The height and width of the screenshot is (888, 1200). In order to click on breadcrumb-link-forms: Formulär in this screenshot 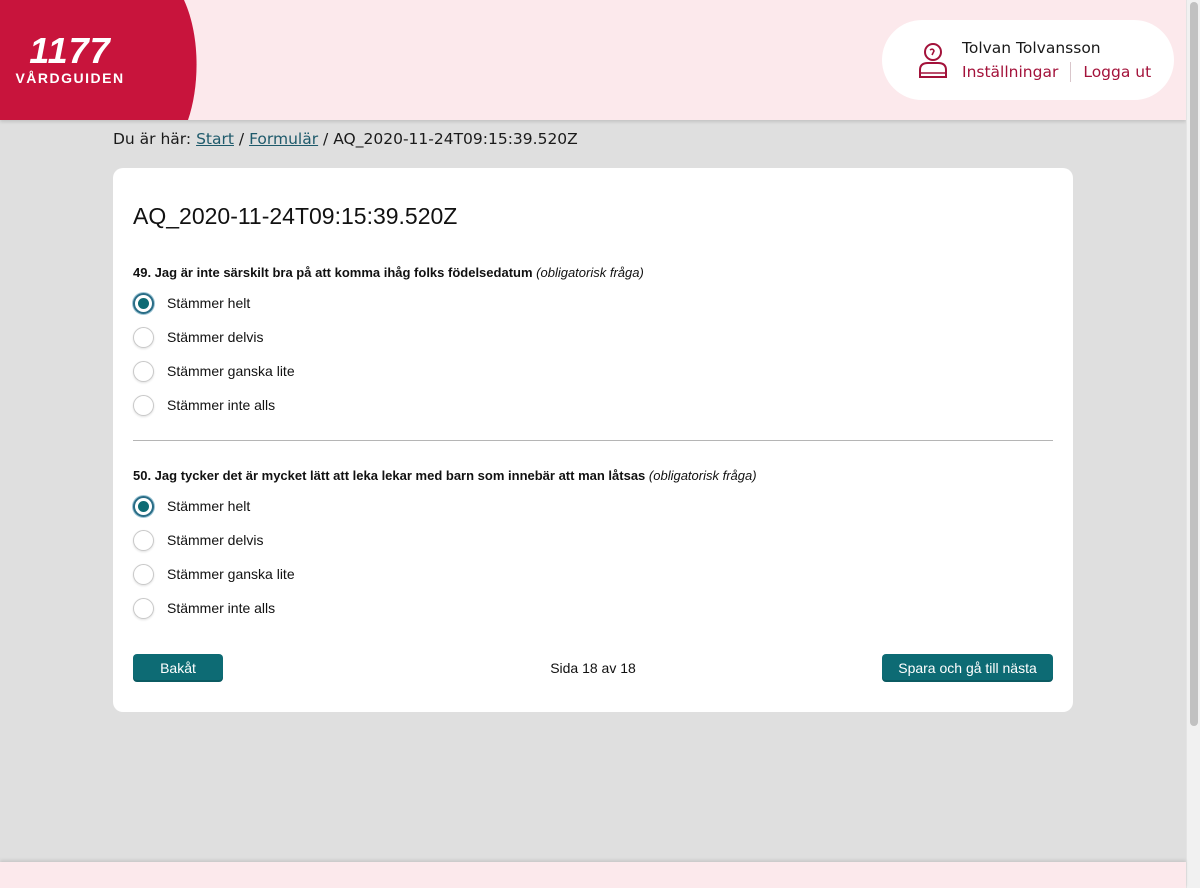, I will do `click(283, 139)`.